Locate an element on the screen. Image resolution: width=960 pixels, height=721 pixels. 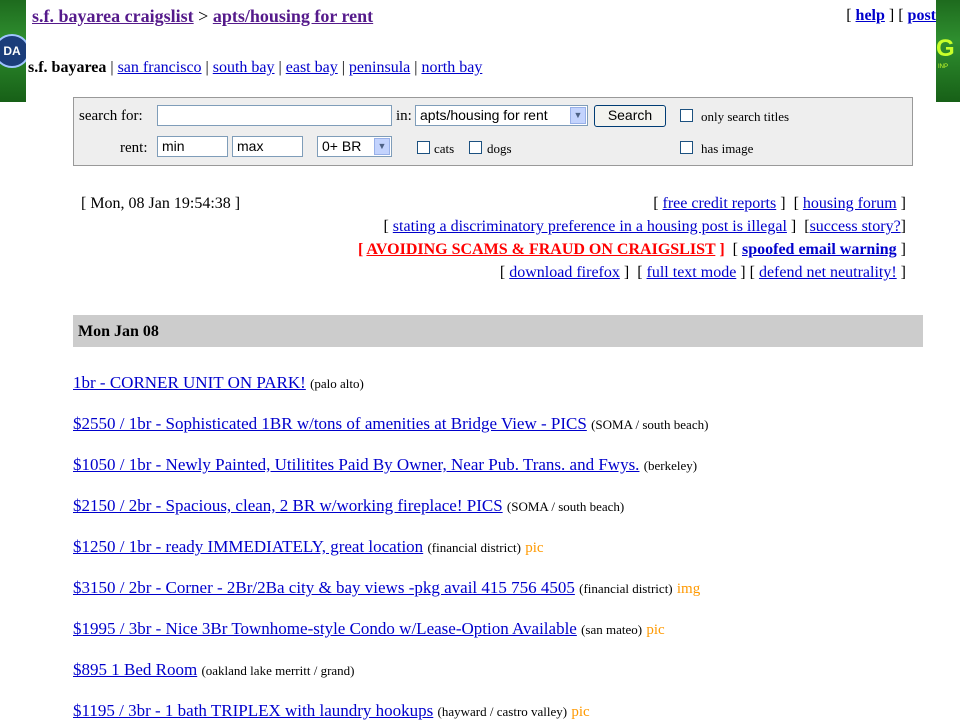
area-link-east-bay: east bay is located at coordinates (312, 67).